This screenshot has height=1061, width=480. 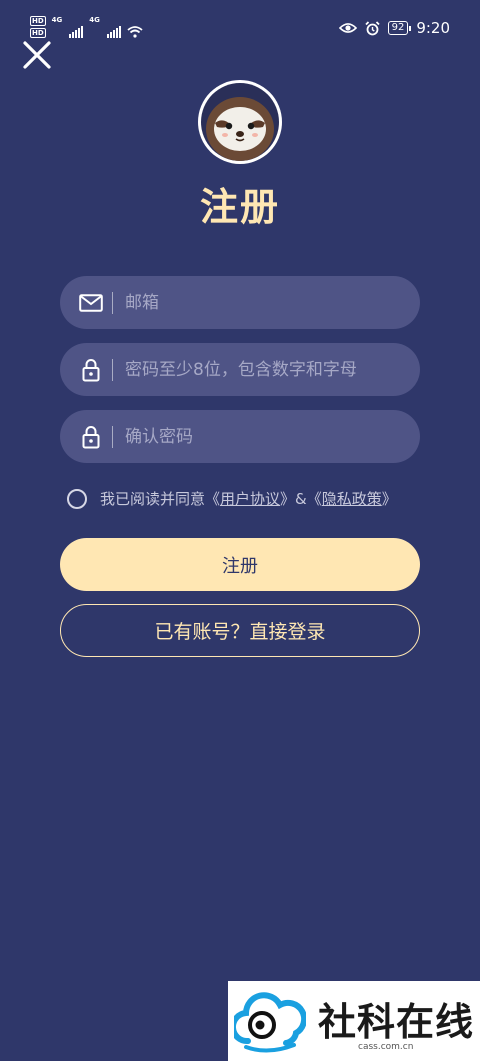 What do you see at coordinates (135, 32) in the screenshot?
I see `wifi-icon` at bounding box center [135, 32].